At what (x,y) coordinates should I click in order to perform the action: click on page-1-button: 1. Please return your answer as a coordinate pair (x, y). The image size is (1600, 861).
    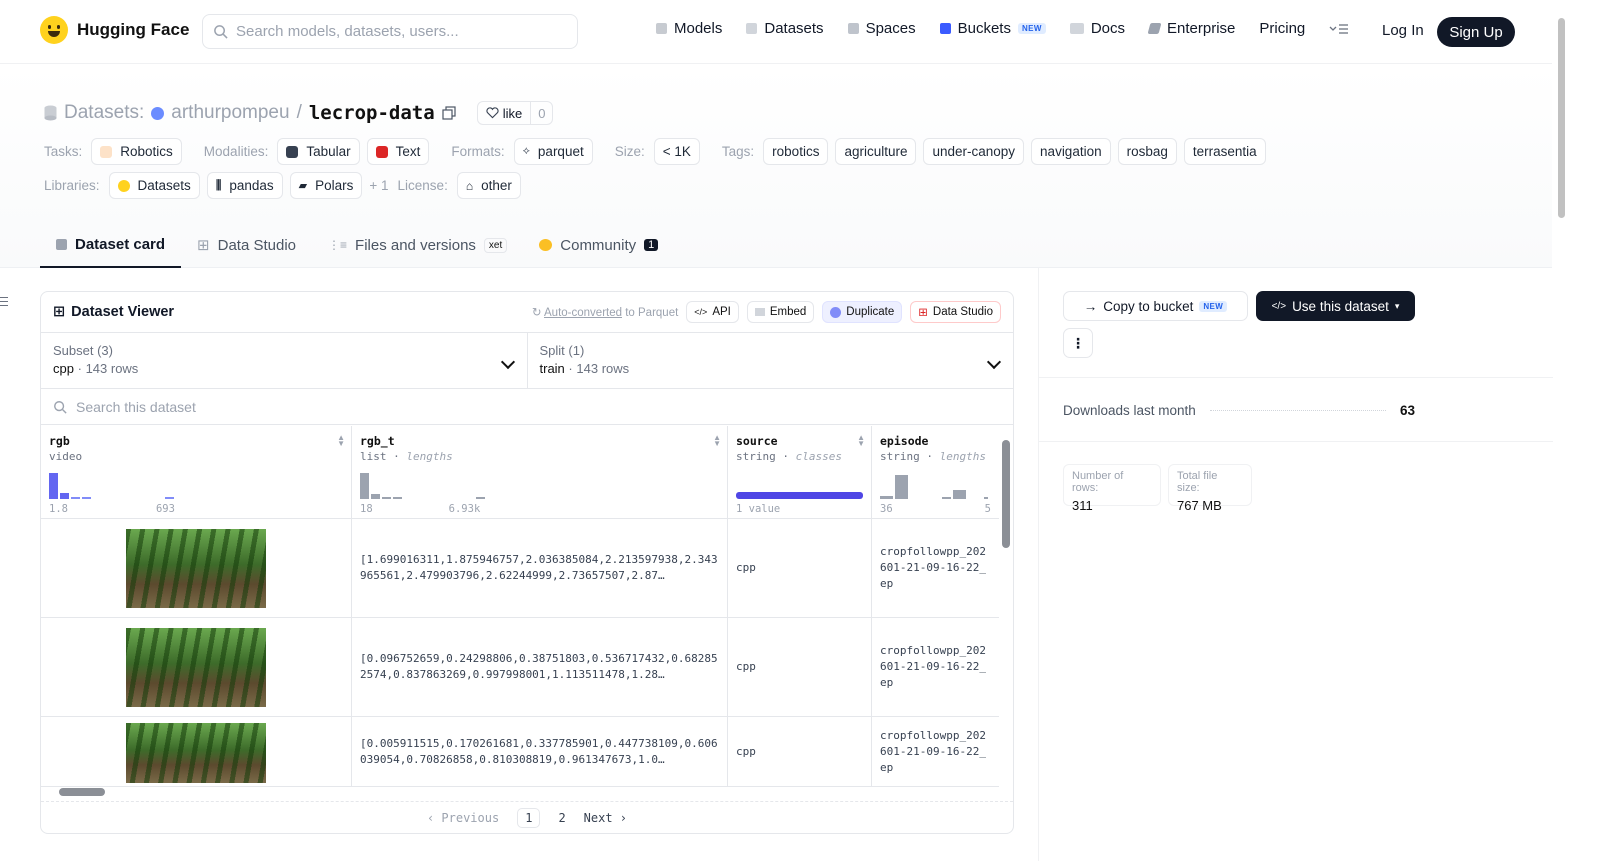
    Looking at the image, I should click on (529, 818).